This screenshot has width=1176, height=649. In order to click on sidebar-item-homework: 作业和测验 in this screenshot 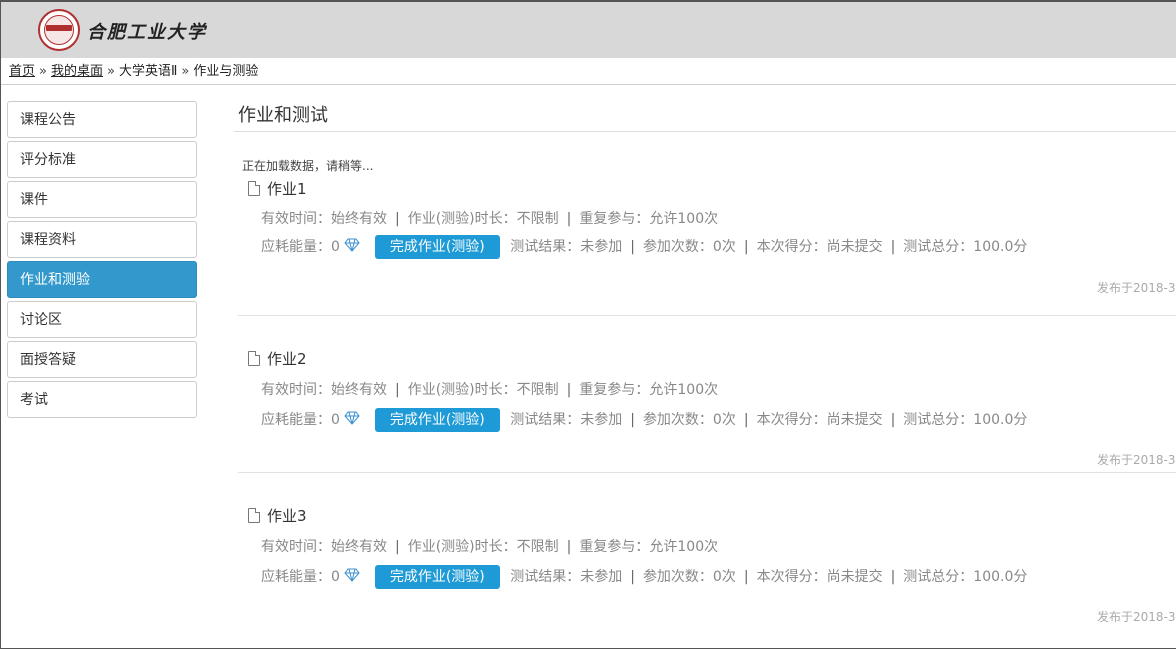, I will do `click(102, 279)`.